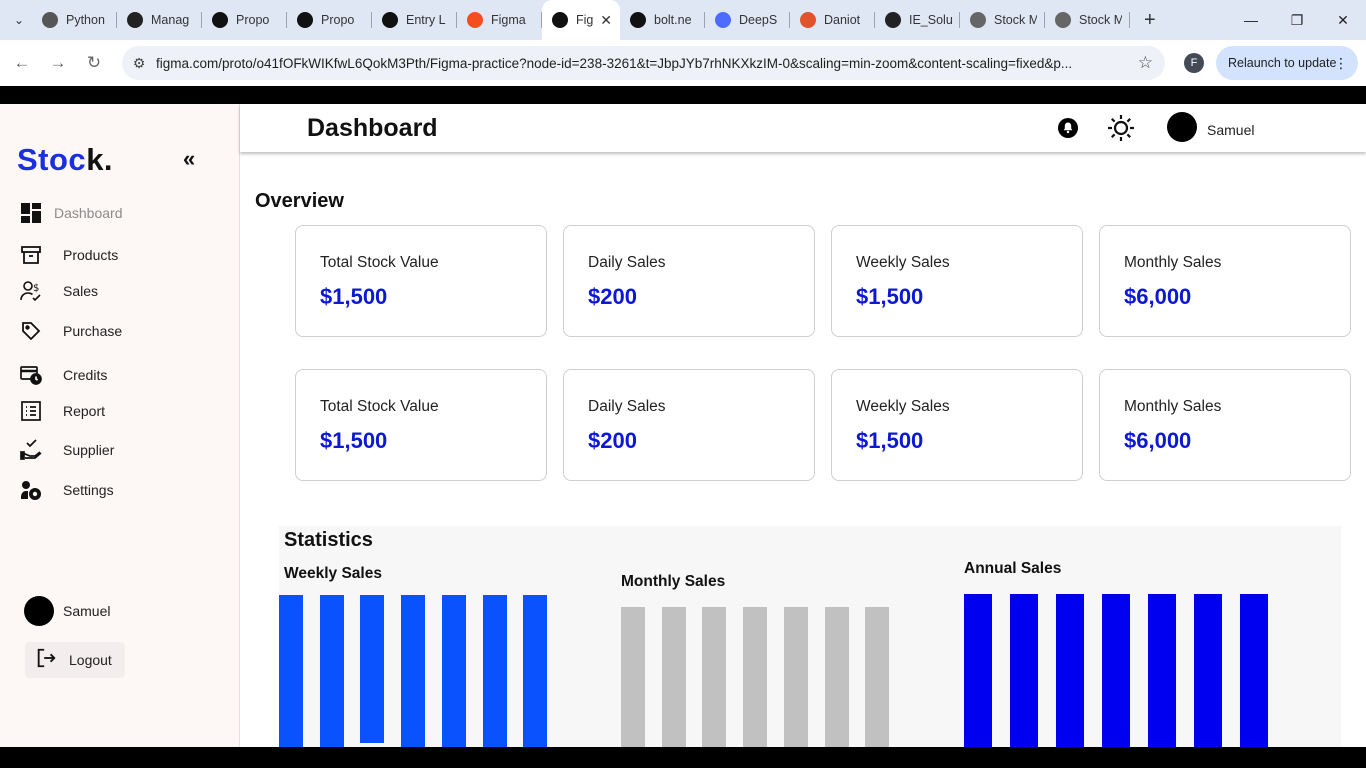 This screenshot has width=1366, height=768. Describe the element at coordinates (421, 425) in the screenshot. I see `stat-card: Total Stock Value $1,500` at that location.